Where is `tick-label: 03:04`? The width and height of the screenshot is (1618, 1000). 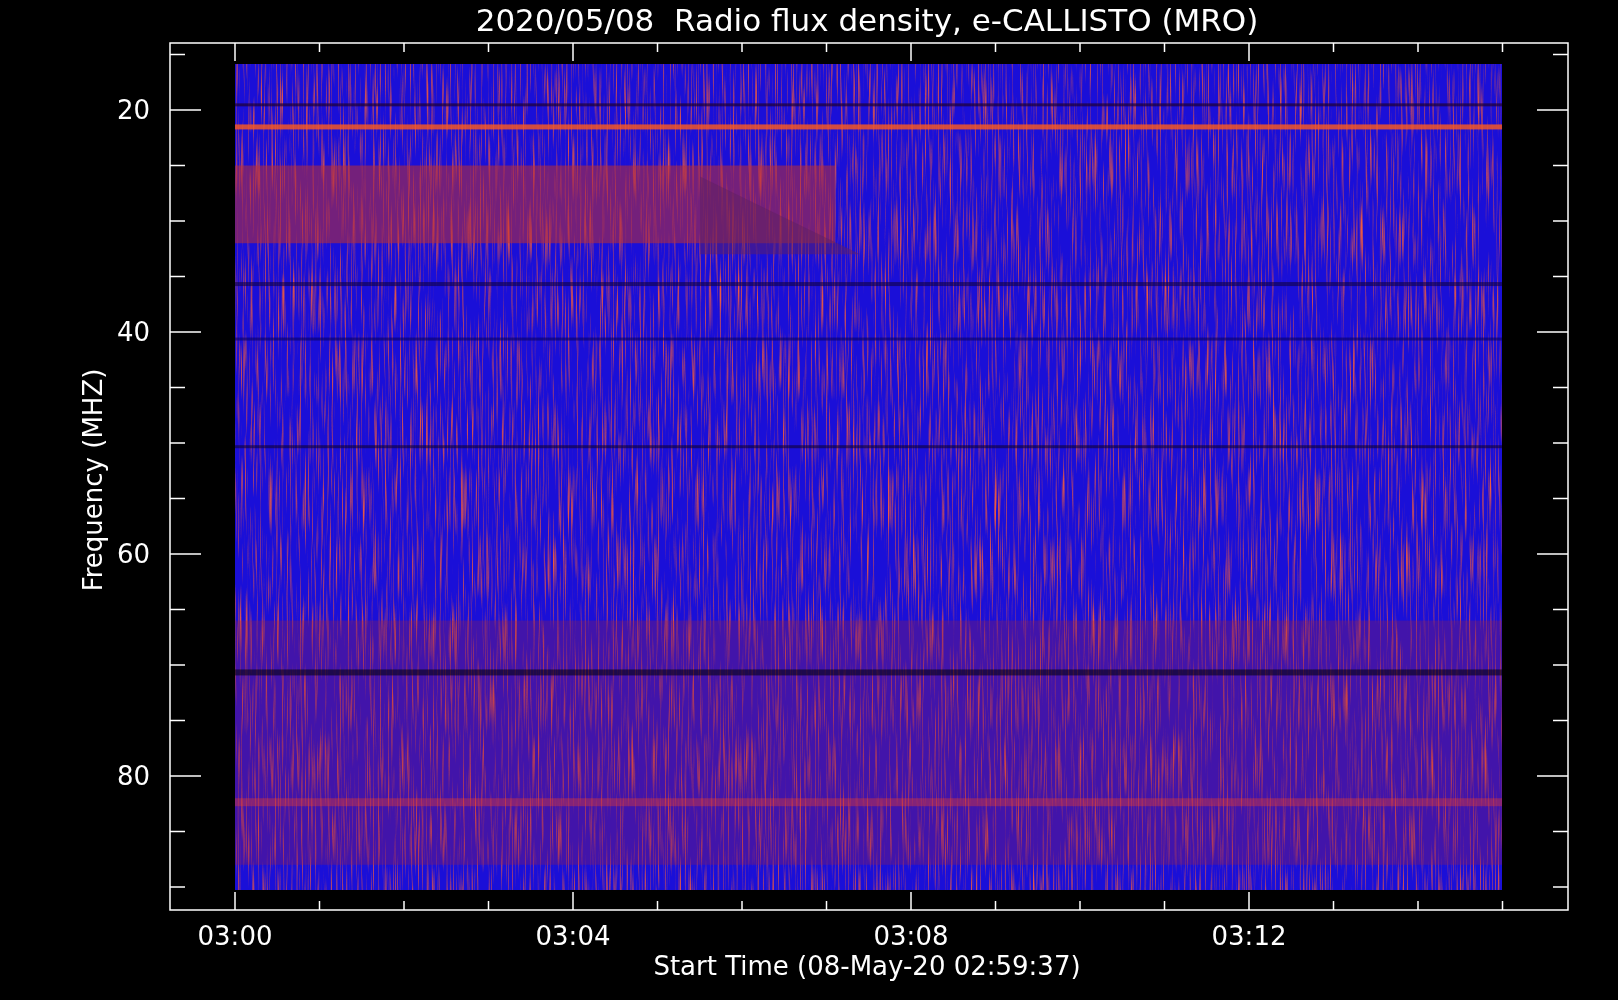 tick-label: 03:04 is located at coordinates (573, 936).